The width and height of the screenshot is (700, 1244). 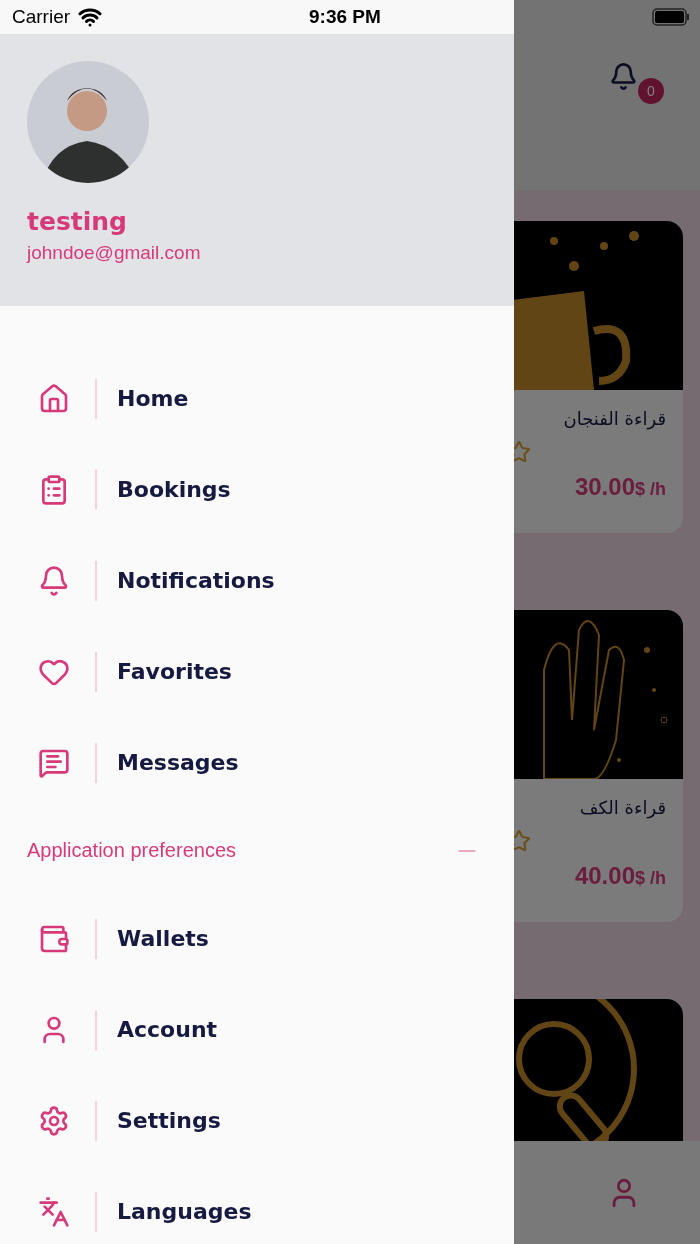 What do you see at coordinates (257, 762) in the screenshot?
I see `menu-item: Messages` at bounding box center [257, 762].